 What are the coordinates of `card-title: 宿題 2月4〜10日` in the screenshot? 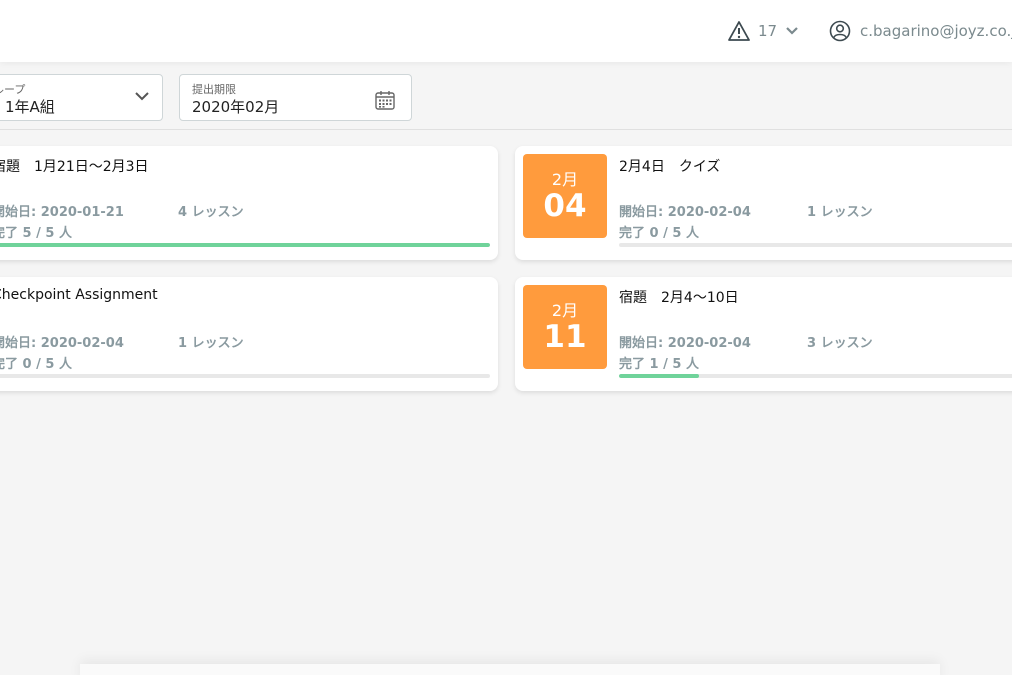 It's located at (679, 298).